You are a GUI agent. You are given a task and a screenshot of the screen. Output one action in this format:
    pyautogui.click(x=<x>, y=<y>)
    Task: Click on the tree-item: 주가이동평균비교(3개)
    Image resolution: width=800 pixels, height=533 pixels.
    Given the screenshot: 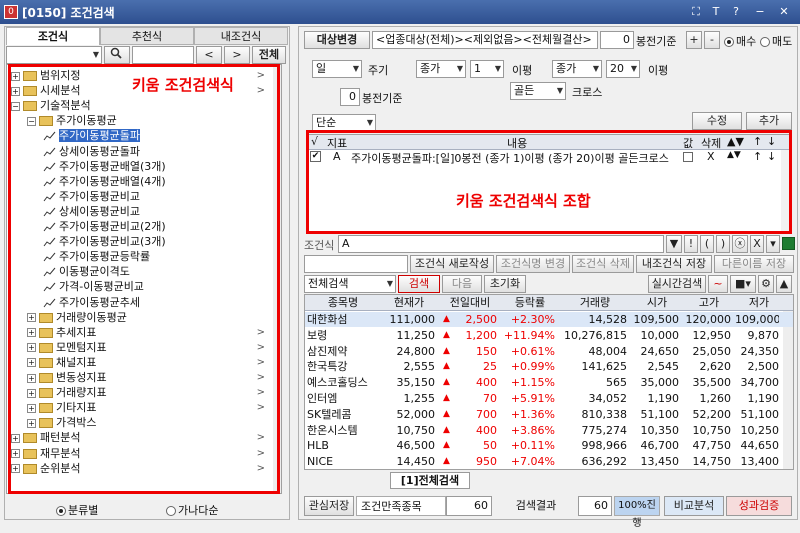 What is the action you would take?
    pyautogui.click(x=158, y=241)
    